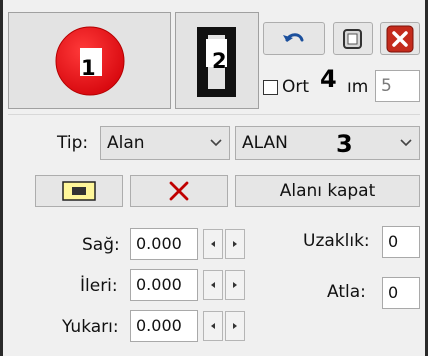 Image resolution: width=428 pixels, height=356 pixels. Describe the element at coordinates (401, 242) in the screenshot. I see `uzaklik-field: 0` at that location.